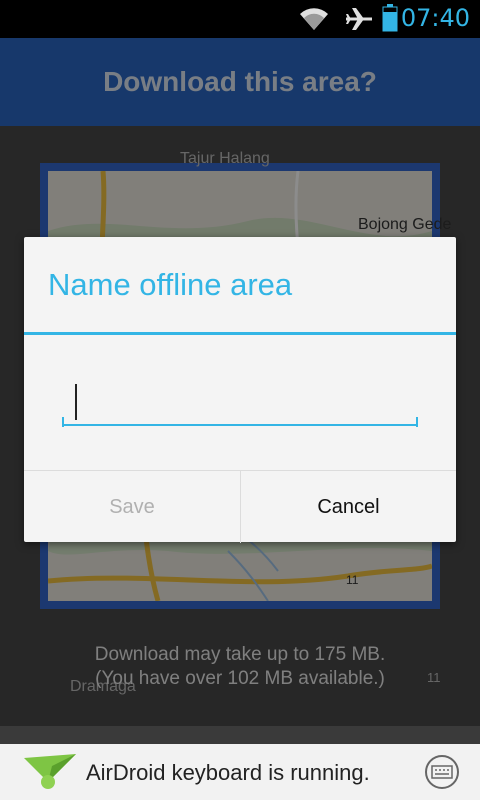 Image resolution: width=480 pixels, height=800 pixels. What do you see at coordinates (50, 771) in the screenshot?
I see `airdroid-icon` at bounding box center [50, 771].